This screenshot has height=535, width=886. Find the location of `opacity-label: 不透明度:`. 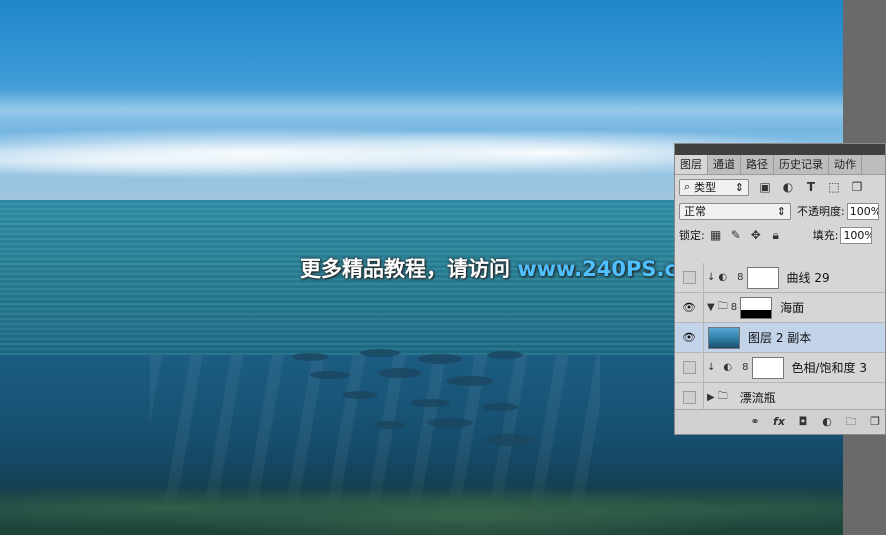

opacity-label: 不透明度: is located at coordinates (821, 211).